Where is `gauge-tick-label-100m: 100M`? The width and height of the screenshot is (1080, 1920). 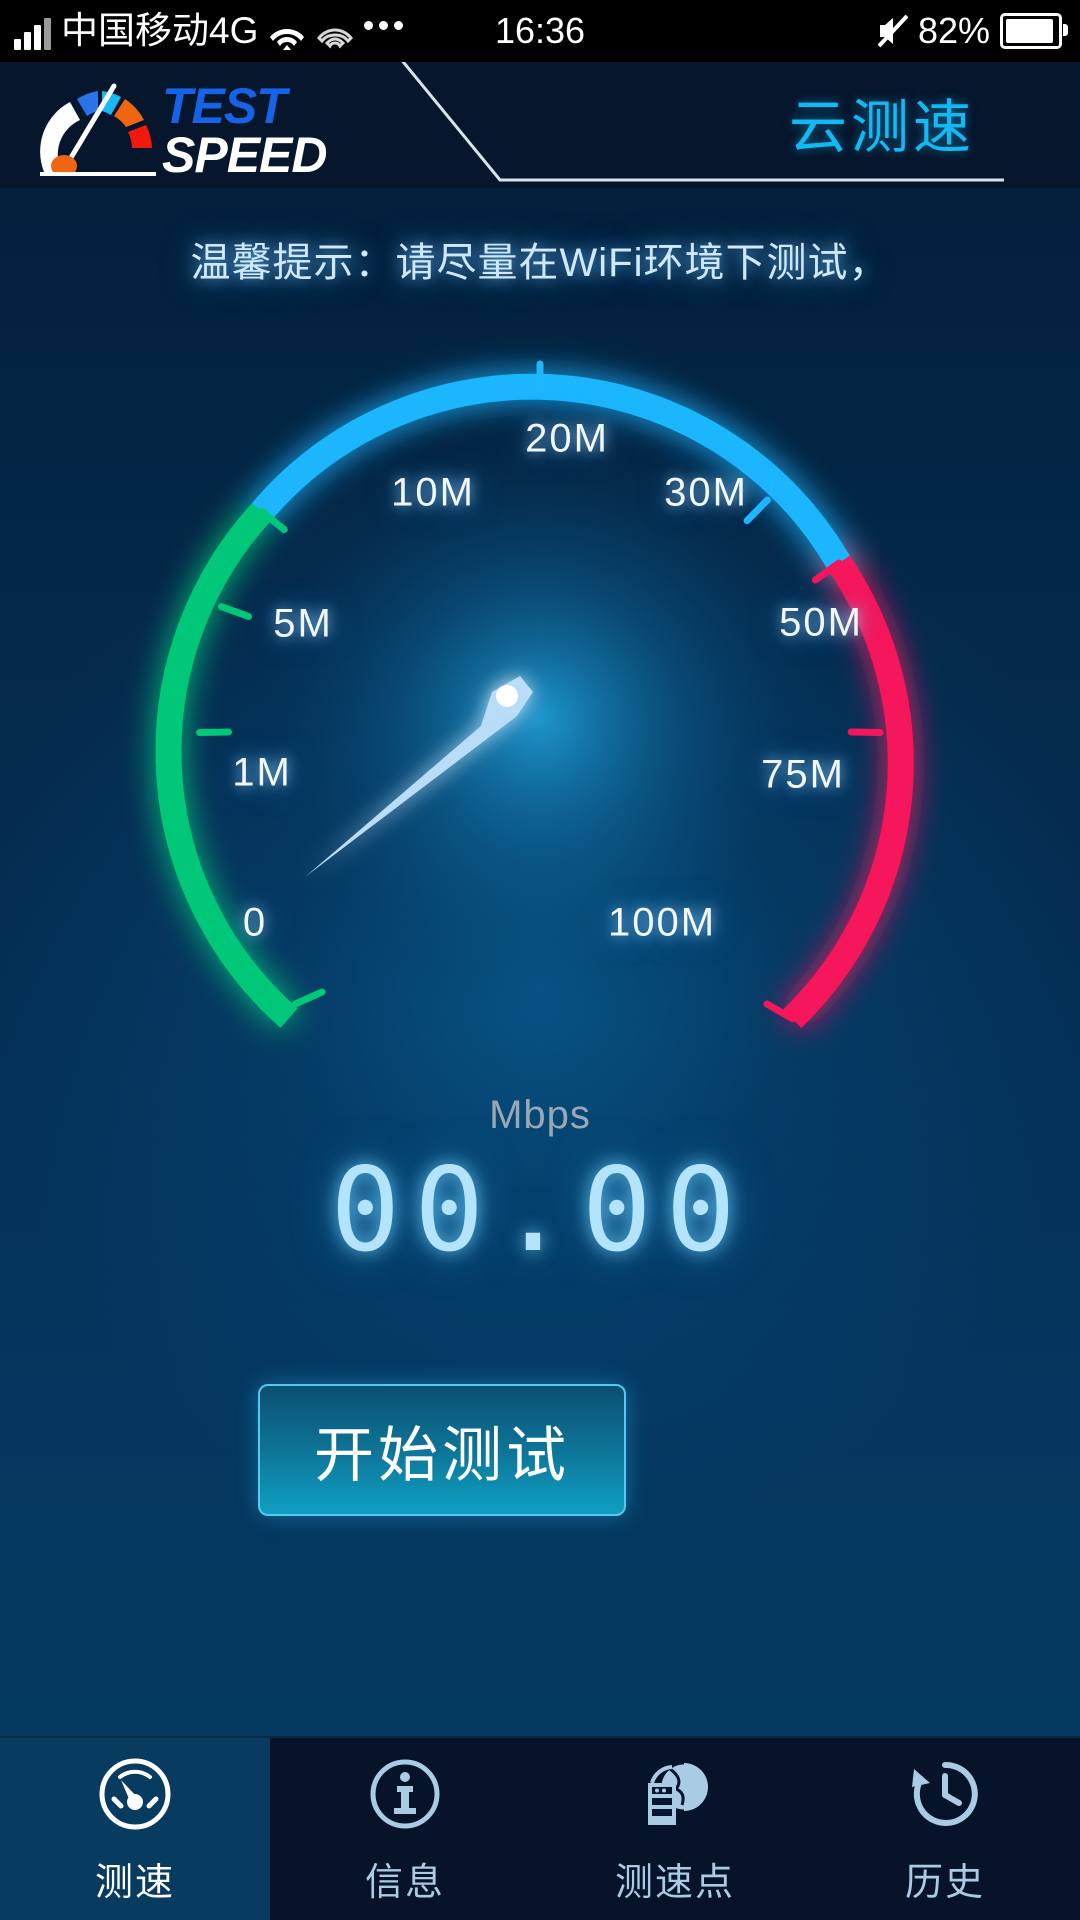 gauge-tick-label-100m: 100M is located at coordinates (662, 922).